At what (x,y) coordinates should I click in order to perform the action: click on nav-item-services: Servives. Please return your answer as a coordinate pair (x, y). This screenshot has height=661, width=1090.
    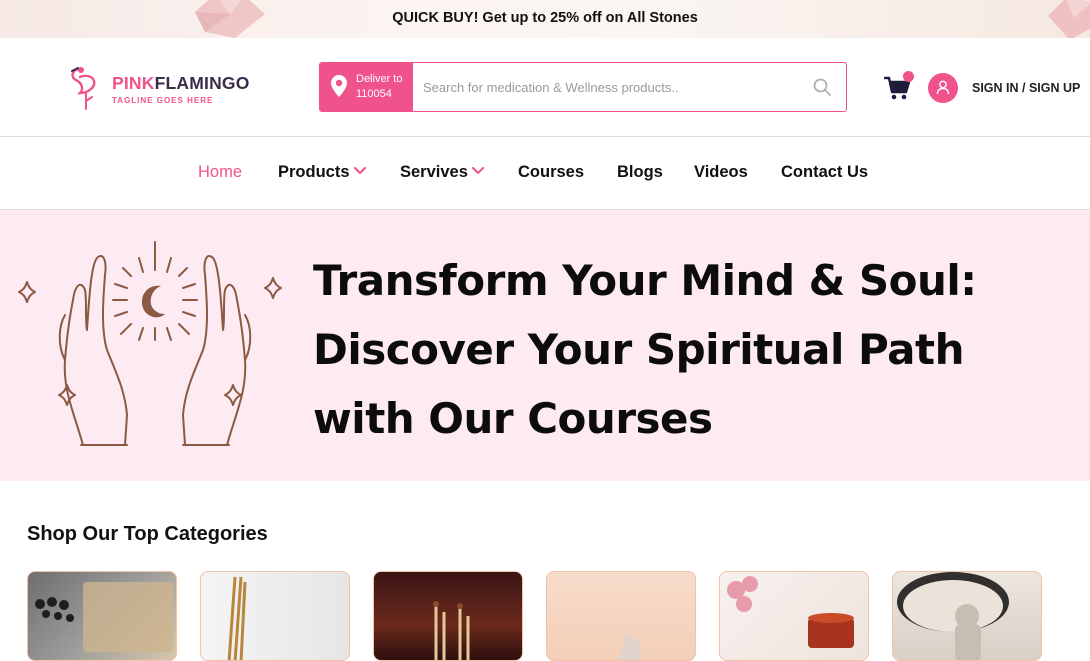
    Looking at the image, I should click on (442, 172).